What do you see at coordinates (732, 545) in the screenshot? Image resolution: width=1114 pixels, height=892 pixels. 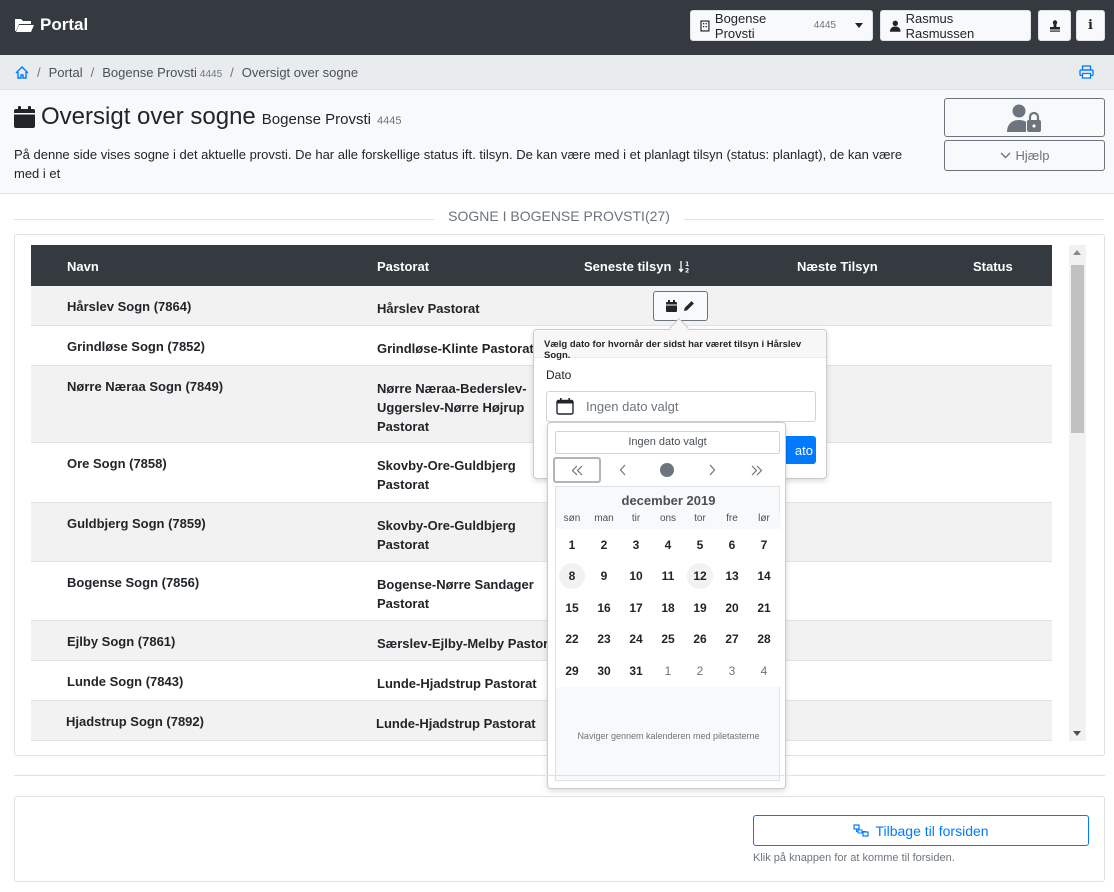 I see `calendar-day: 6` at bounding box center [732, 545].